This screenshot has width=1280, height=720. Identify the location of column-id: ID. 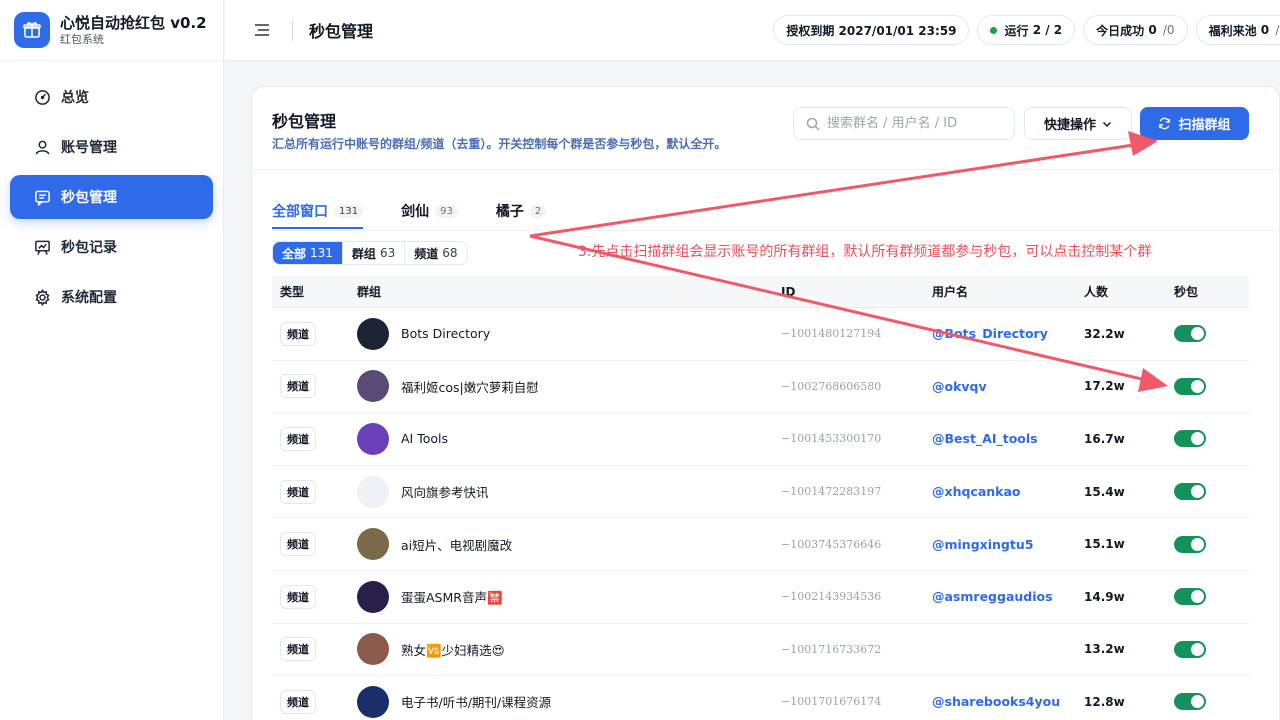
(788, 291).